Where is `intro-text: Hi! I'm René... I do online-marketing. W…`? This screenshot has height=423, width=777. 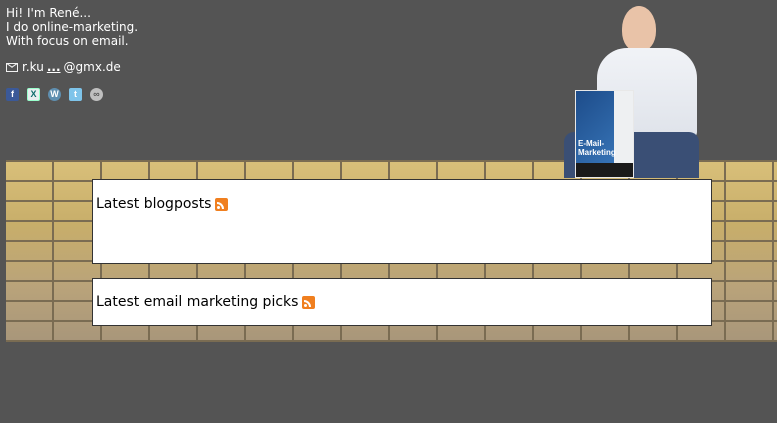 intro-text: Hi! I'm René... I do online-marketing. W… is located at coordinates (72, 27).